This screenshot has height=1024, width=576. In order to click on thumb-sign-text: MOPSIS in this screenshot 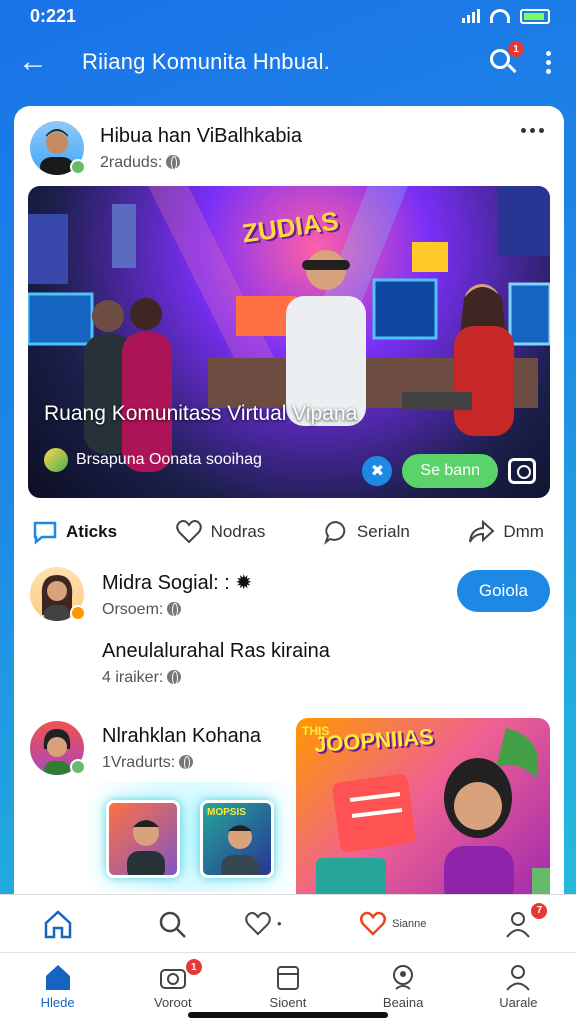, I will do `click(226, 812)`.